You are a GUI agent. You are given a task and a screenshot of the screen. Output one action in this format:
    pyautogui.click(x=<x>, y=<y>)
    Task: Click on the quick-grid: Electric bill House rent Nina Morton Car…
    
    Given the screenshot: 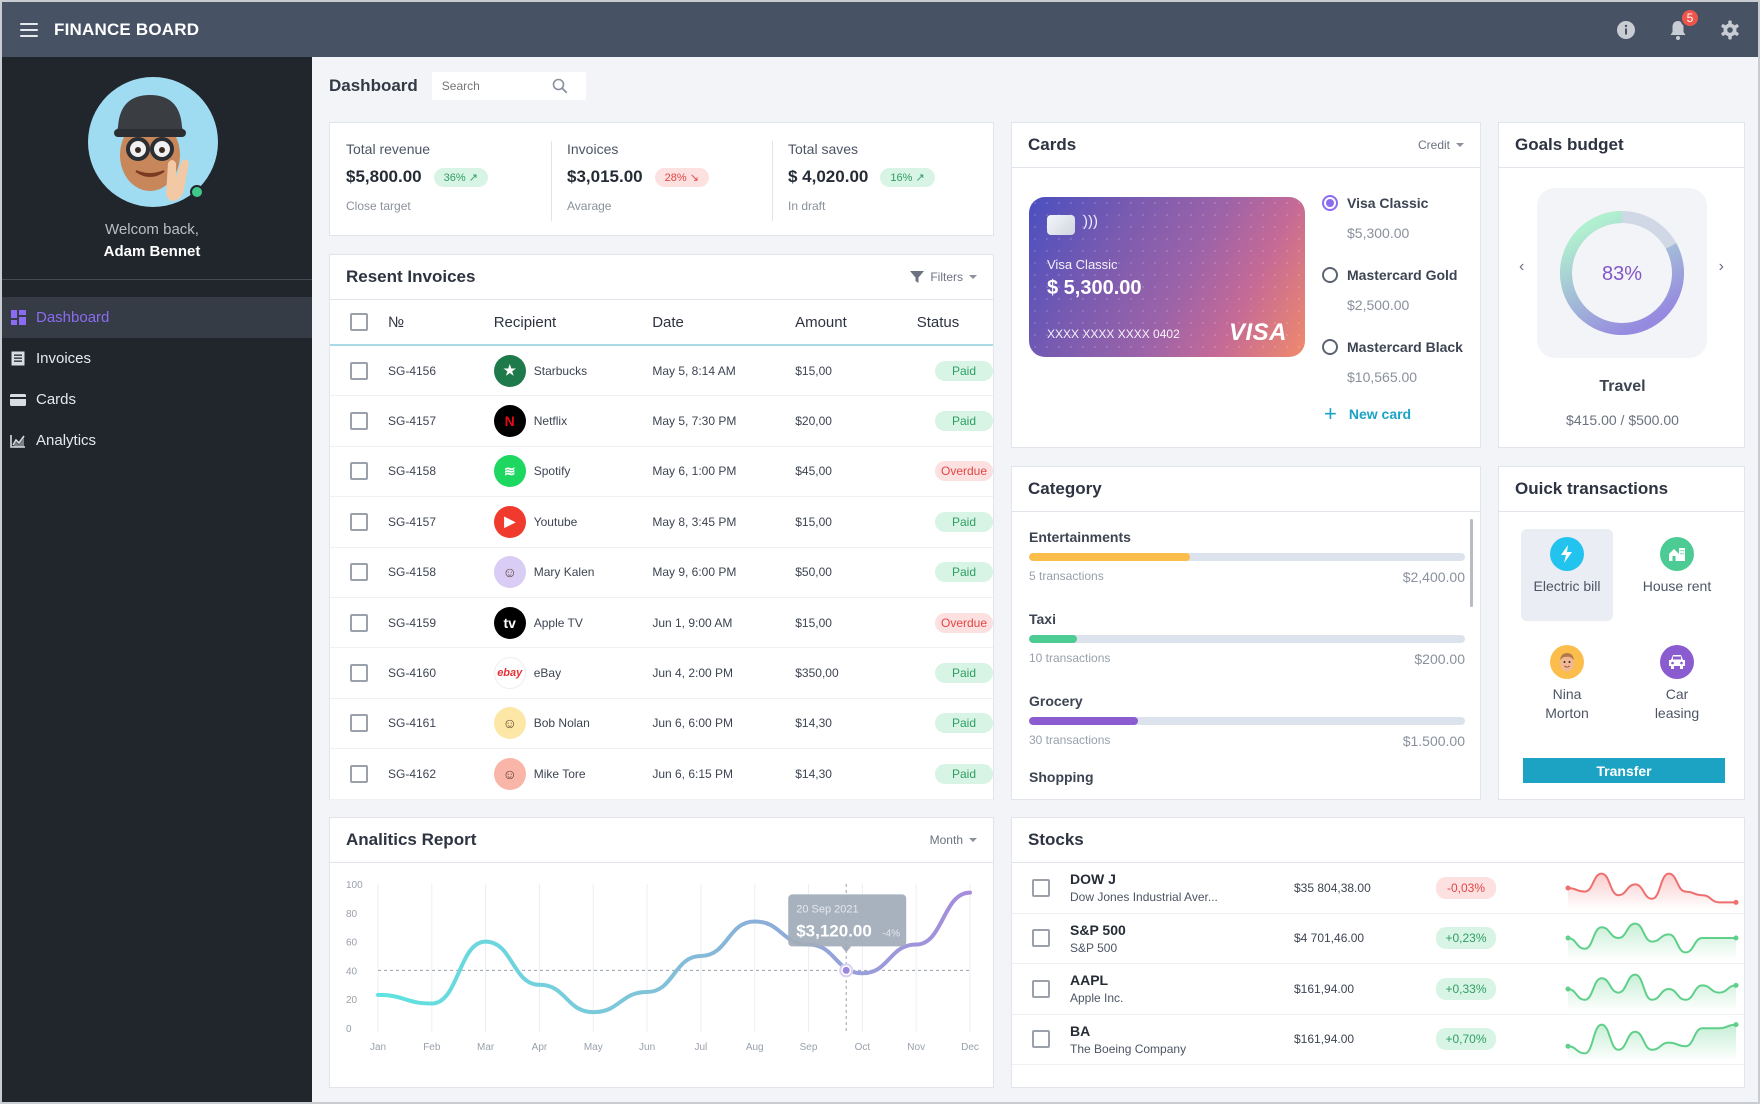 What is the action you would take?
    pyautogui.click(x=1624, y=629)
    